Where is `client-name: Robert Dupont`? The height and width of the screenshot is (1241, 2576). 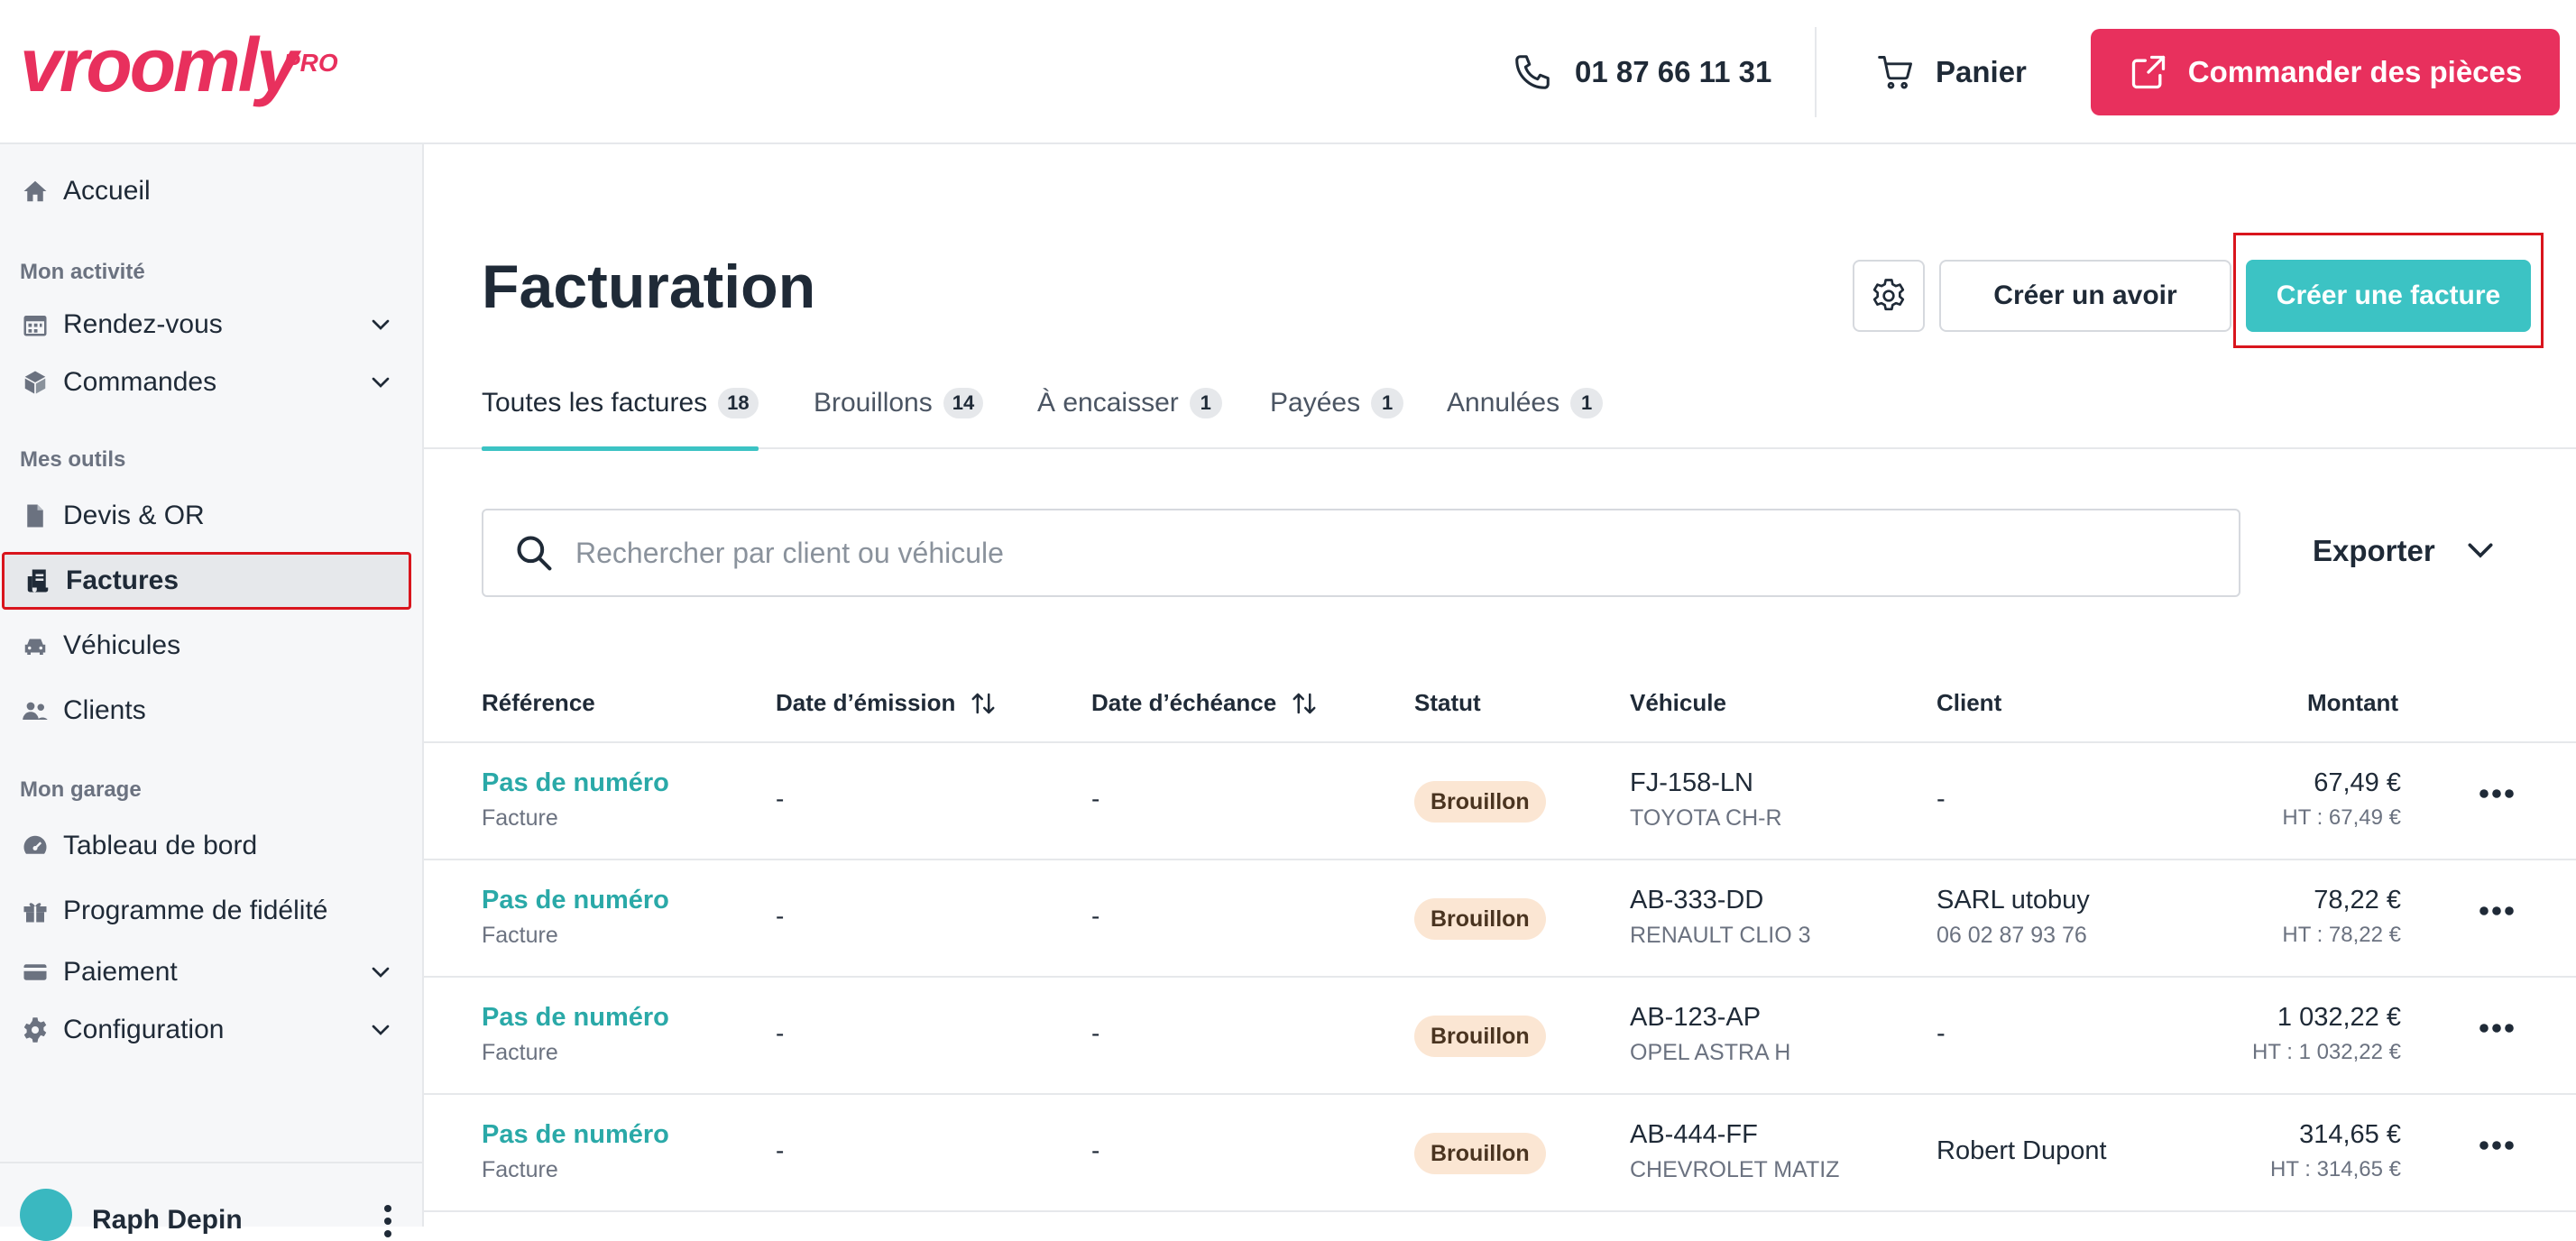
client-name: Robert Dupont is located at coordinates (2022, 1150).